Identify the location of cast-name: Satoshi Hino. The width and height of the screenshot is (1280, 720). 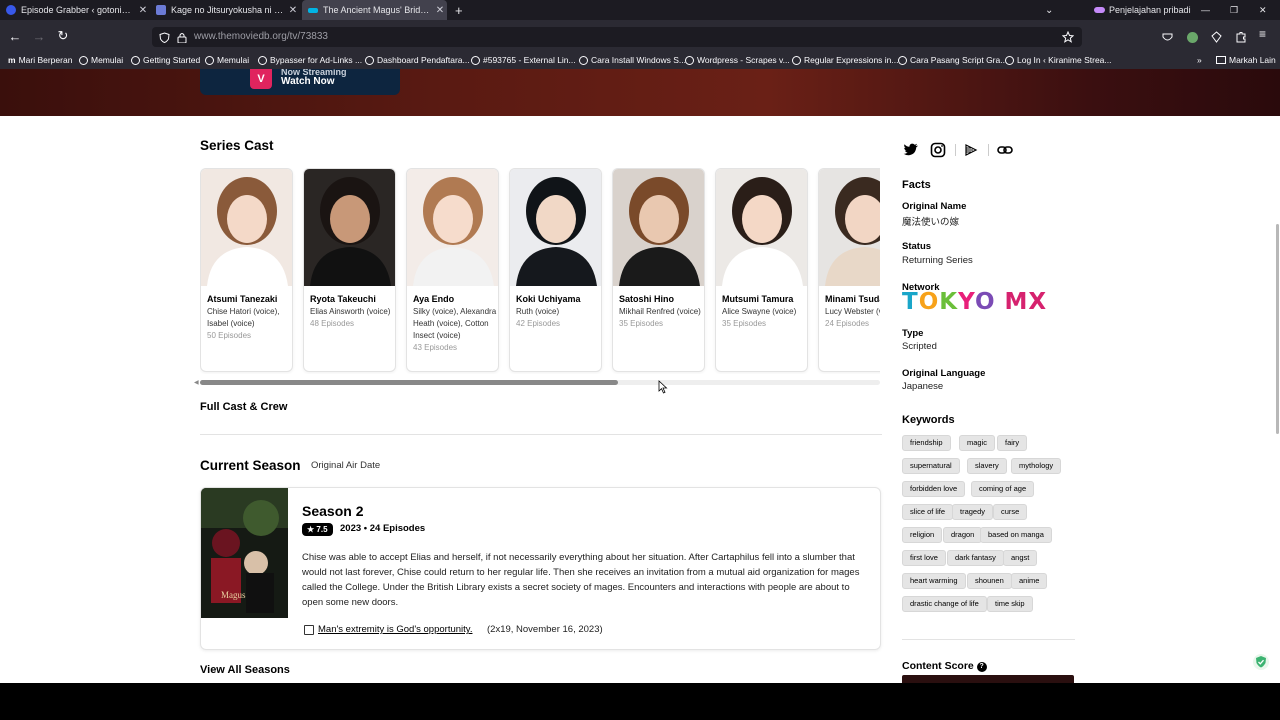
(661, 299).